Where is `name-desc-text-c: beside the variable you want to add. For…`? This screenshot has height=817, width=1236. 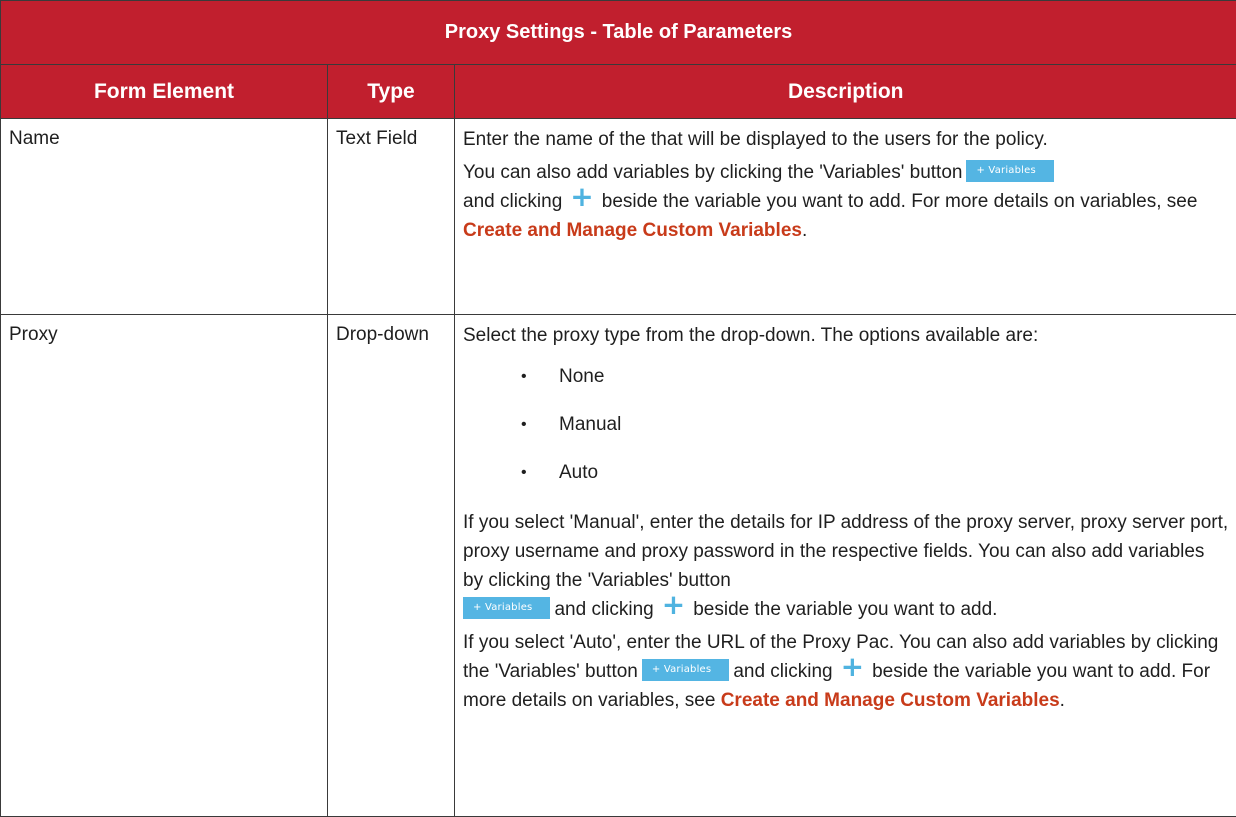
name-desc-text-c: beside the variable you want to add. For… is located at coordinates (899, 201).